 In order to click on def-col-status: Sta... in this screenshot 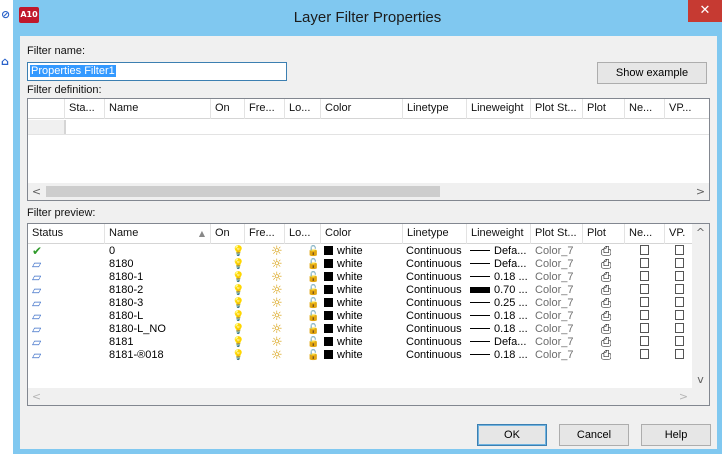, I will do `click(85, 109)`.